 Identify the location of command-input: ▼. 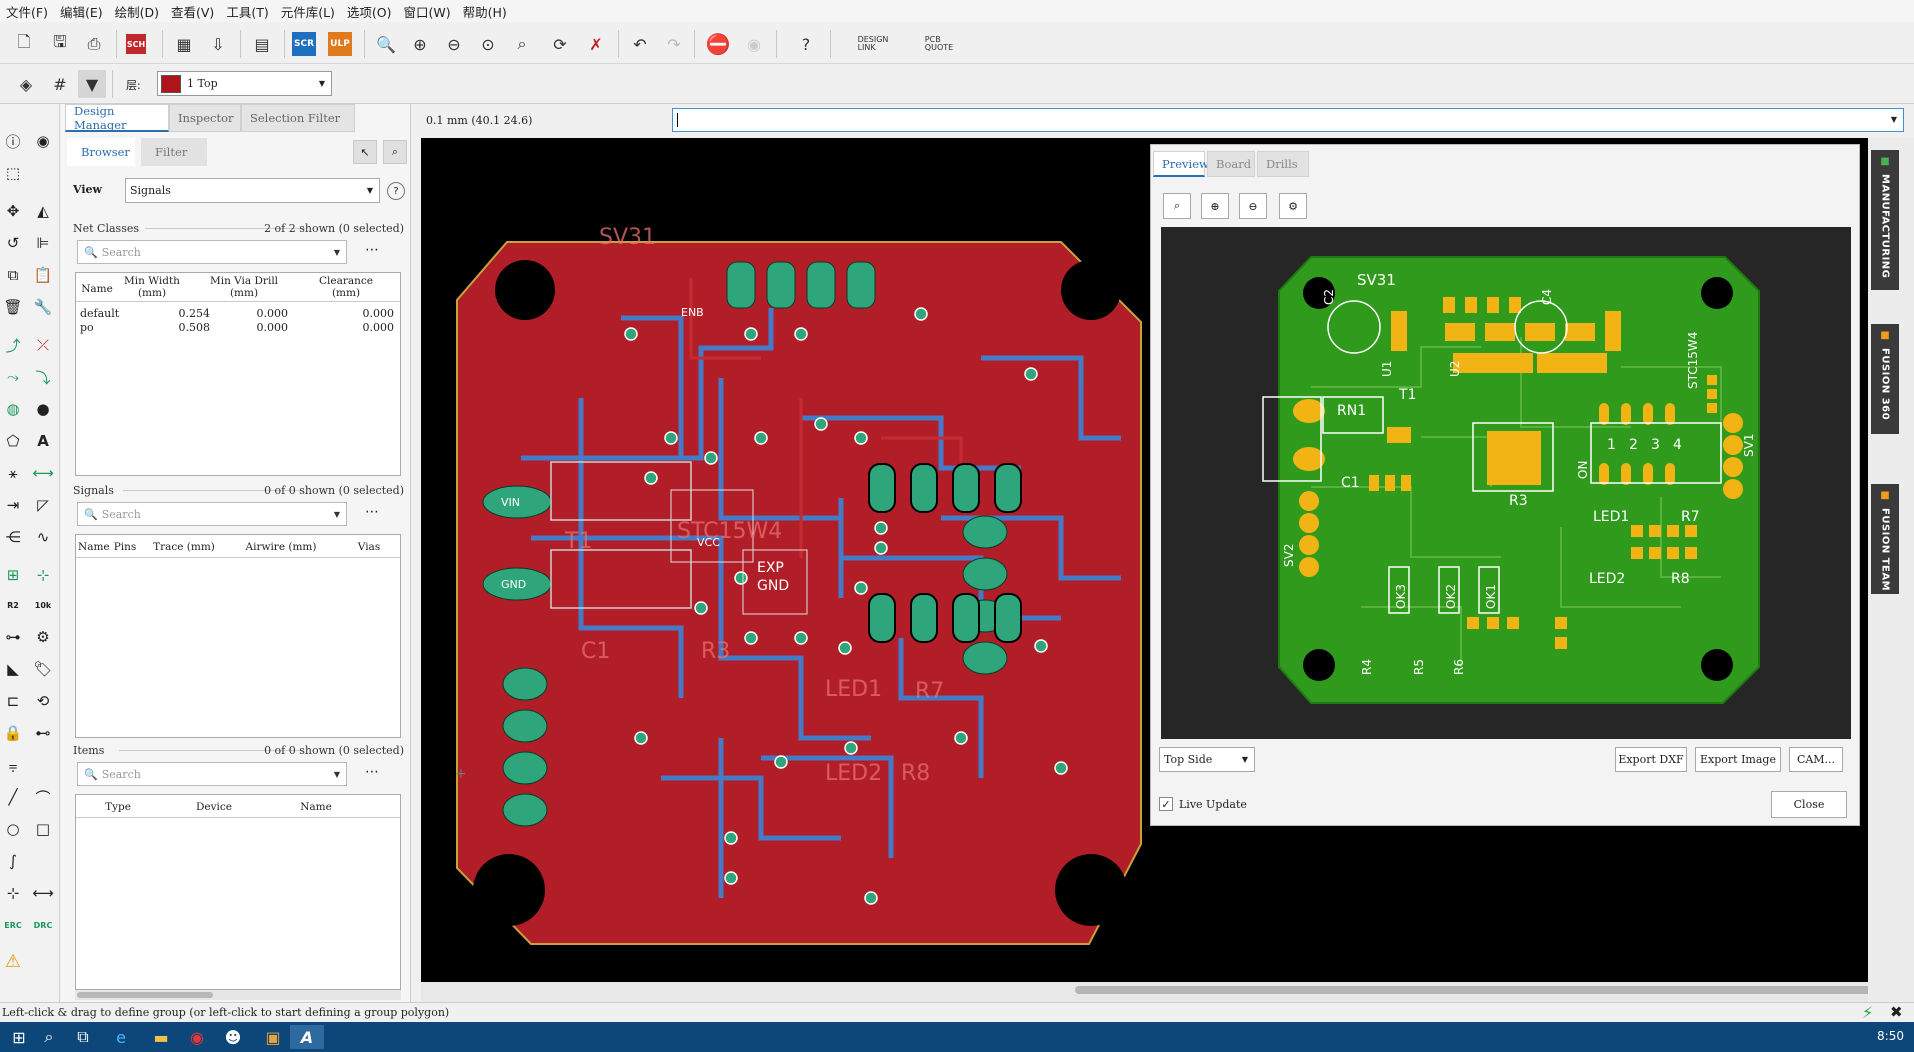
(1288, 120).